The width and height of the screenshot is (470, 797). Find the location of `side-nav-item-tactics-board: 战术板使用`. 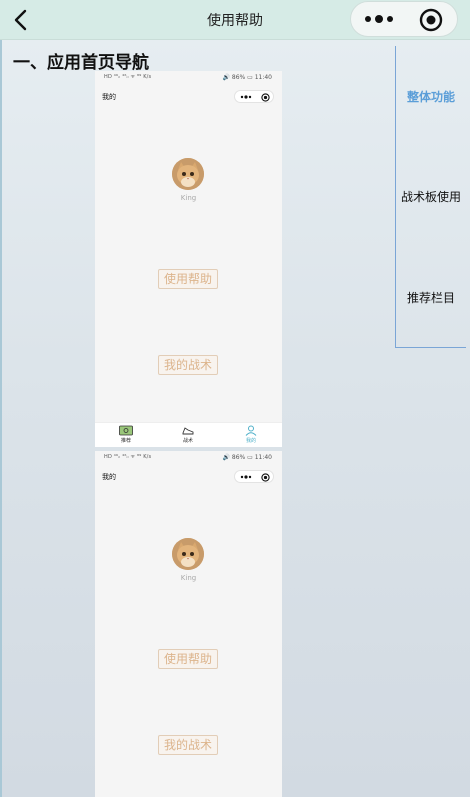

side-nav-item-tactics-board: 战术板使用 is located at coordinates (431, 196).